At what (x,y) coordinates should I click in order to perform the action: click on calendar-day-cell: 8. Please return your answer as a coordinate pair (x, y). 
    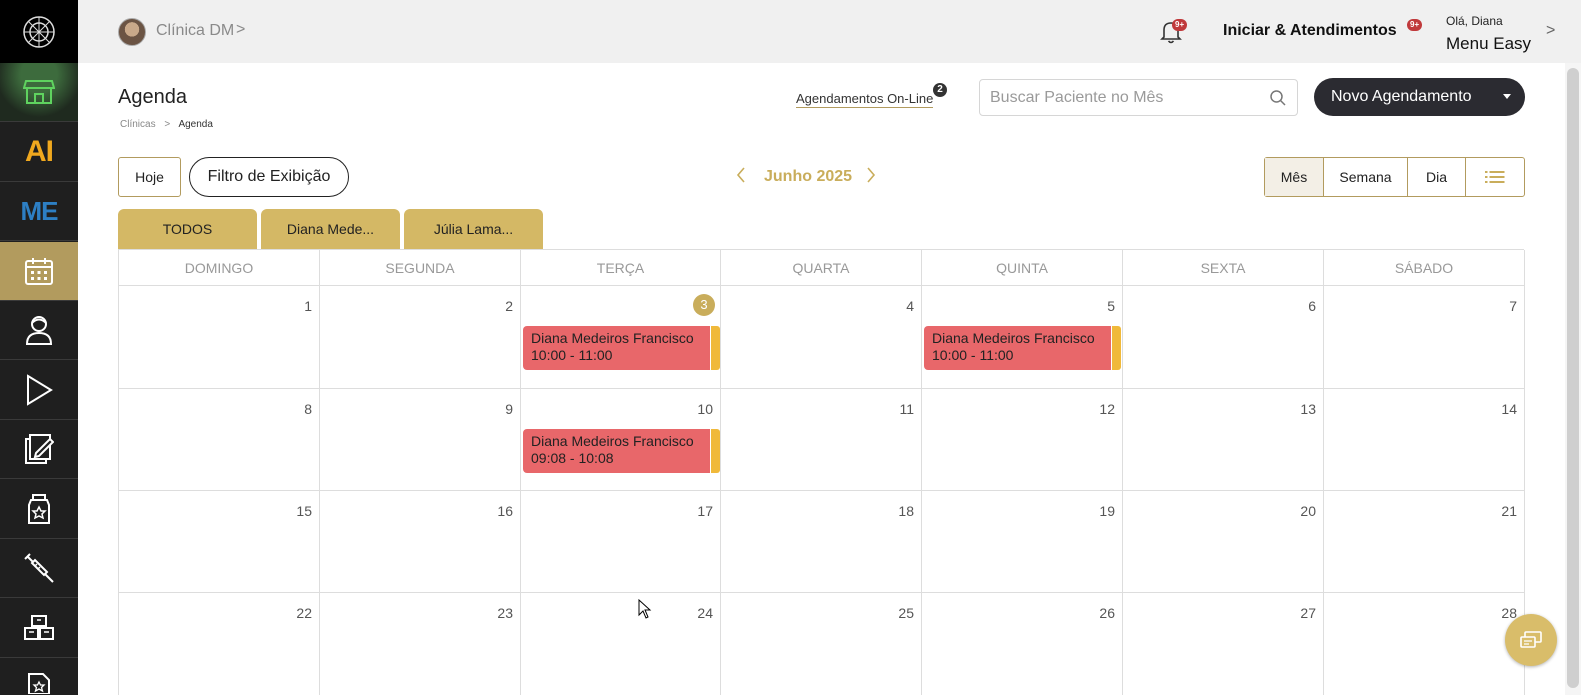
    Looking at the image, I should click on (219, 440).